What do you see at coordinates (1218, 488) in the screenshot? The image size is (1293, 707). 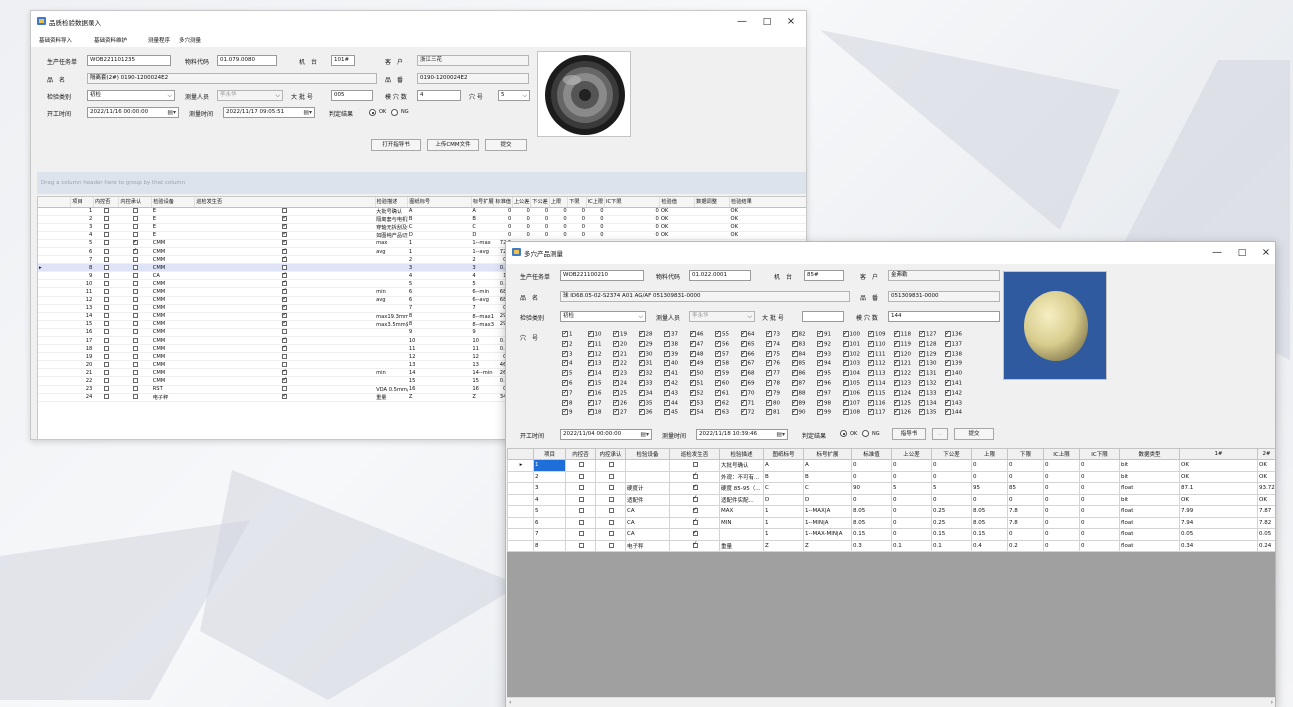 I see `v1-cell: 87.1` at bounding box center [1218, 488].